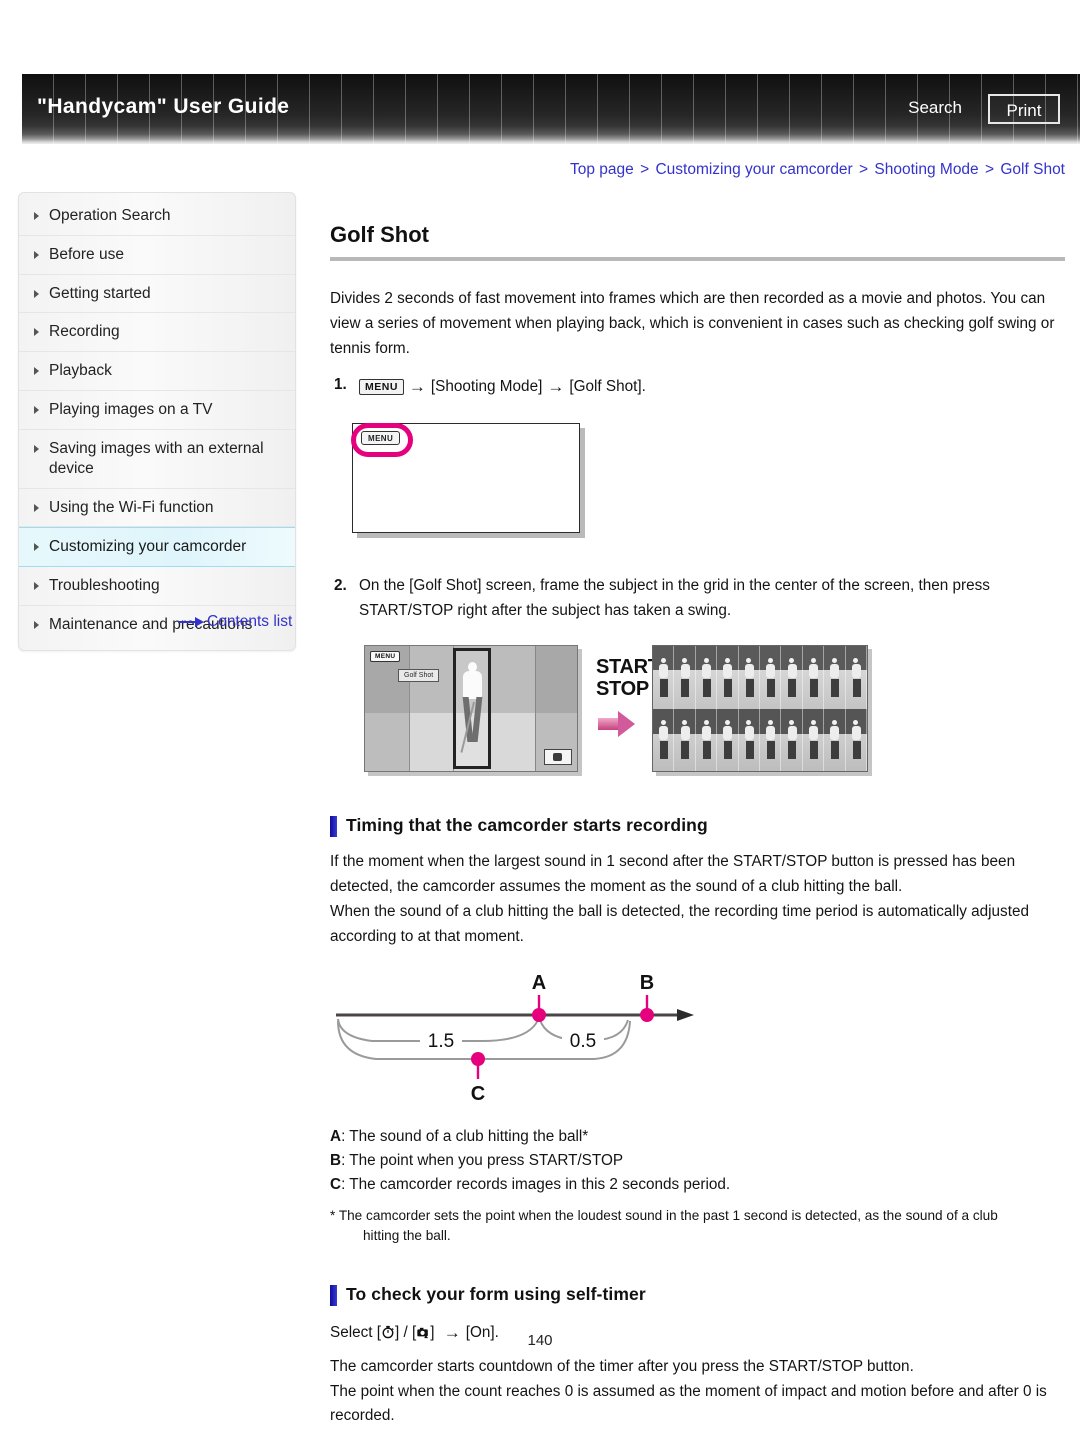 This screenshot has width=1080, height=1440. Describe the element at coordinates (478, 1094) in the screenshot. I see `svg-text: C` at that location.